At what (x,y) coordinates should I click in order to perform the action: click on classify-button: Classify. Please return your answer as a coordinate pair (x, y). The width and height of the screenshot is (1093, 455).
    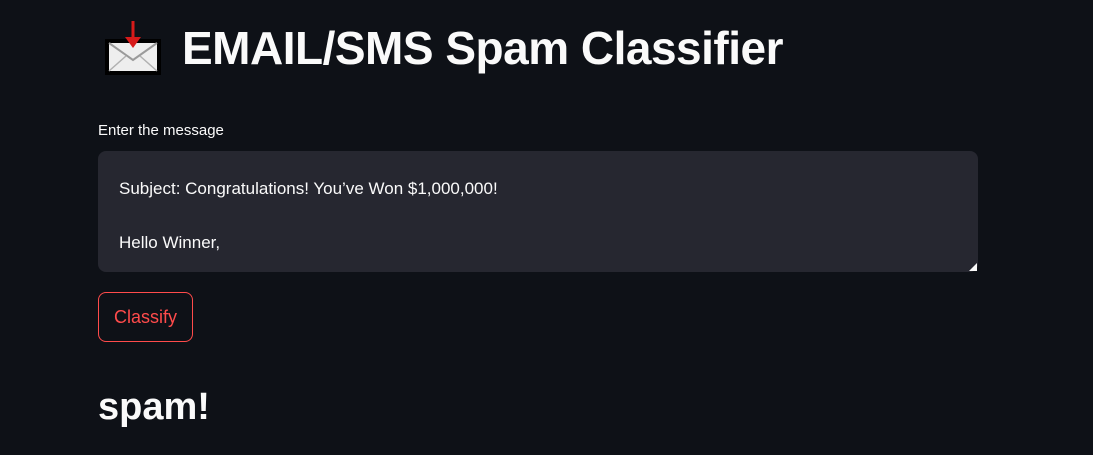
    Looking at the image, I should click on (145, 317).